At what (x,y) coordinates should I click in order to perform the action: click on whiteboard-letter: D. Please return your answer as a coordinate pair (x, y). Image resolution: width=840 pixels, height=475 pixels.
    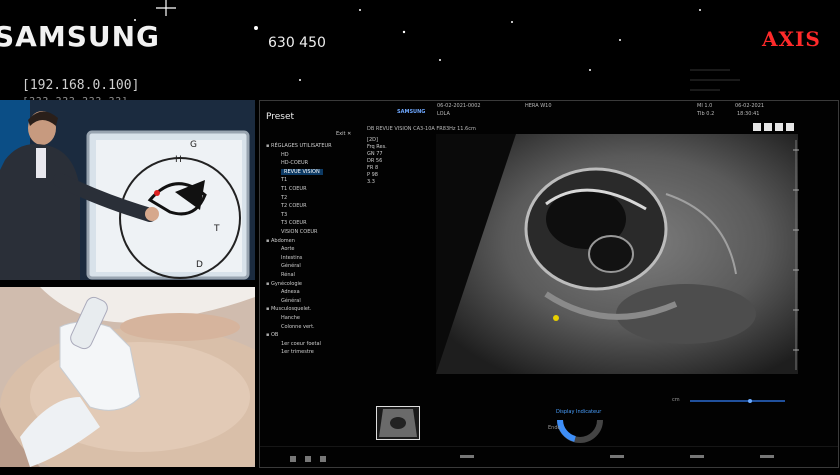
    Looking at the image, I should click on (199, 265).